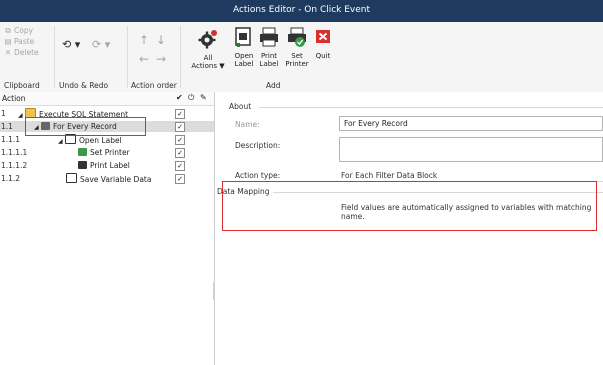 The image size is (603, 365). Describe the element at coordinates (471, 123) in the screenshot. I see `name-field: For Every Record` at that location.